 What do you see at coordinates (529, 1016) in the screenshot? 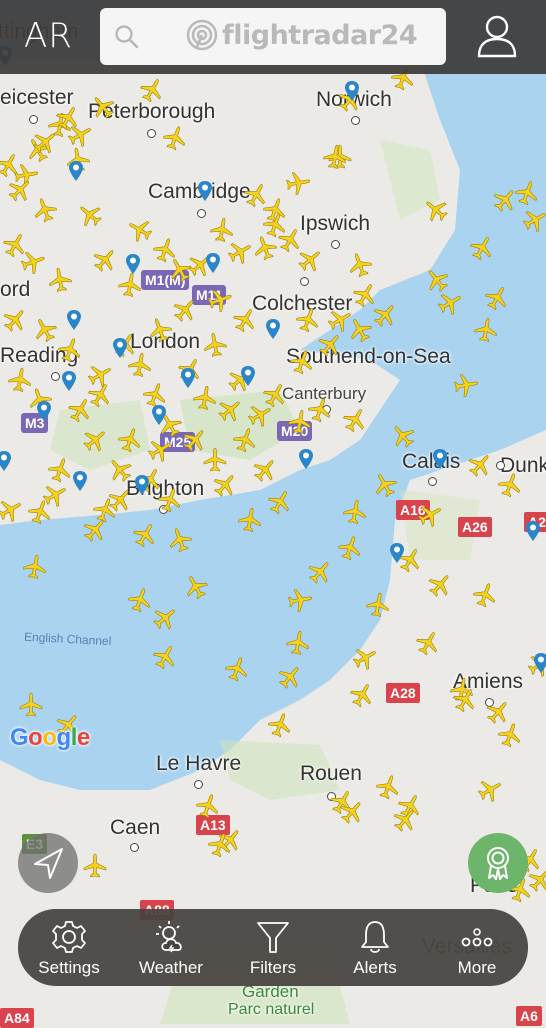
I see `road-shield: A6` at bounding box center [529, 1016].